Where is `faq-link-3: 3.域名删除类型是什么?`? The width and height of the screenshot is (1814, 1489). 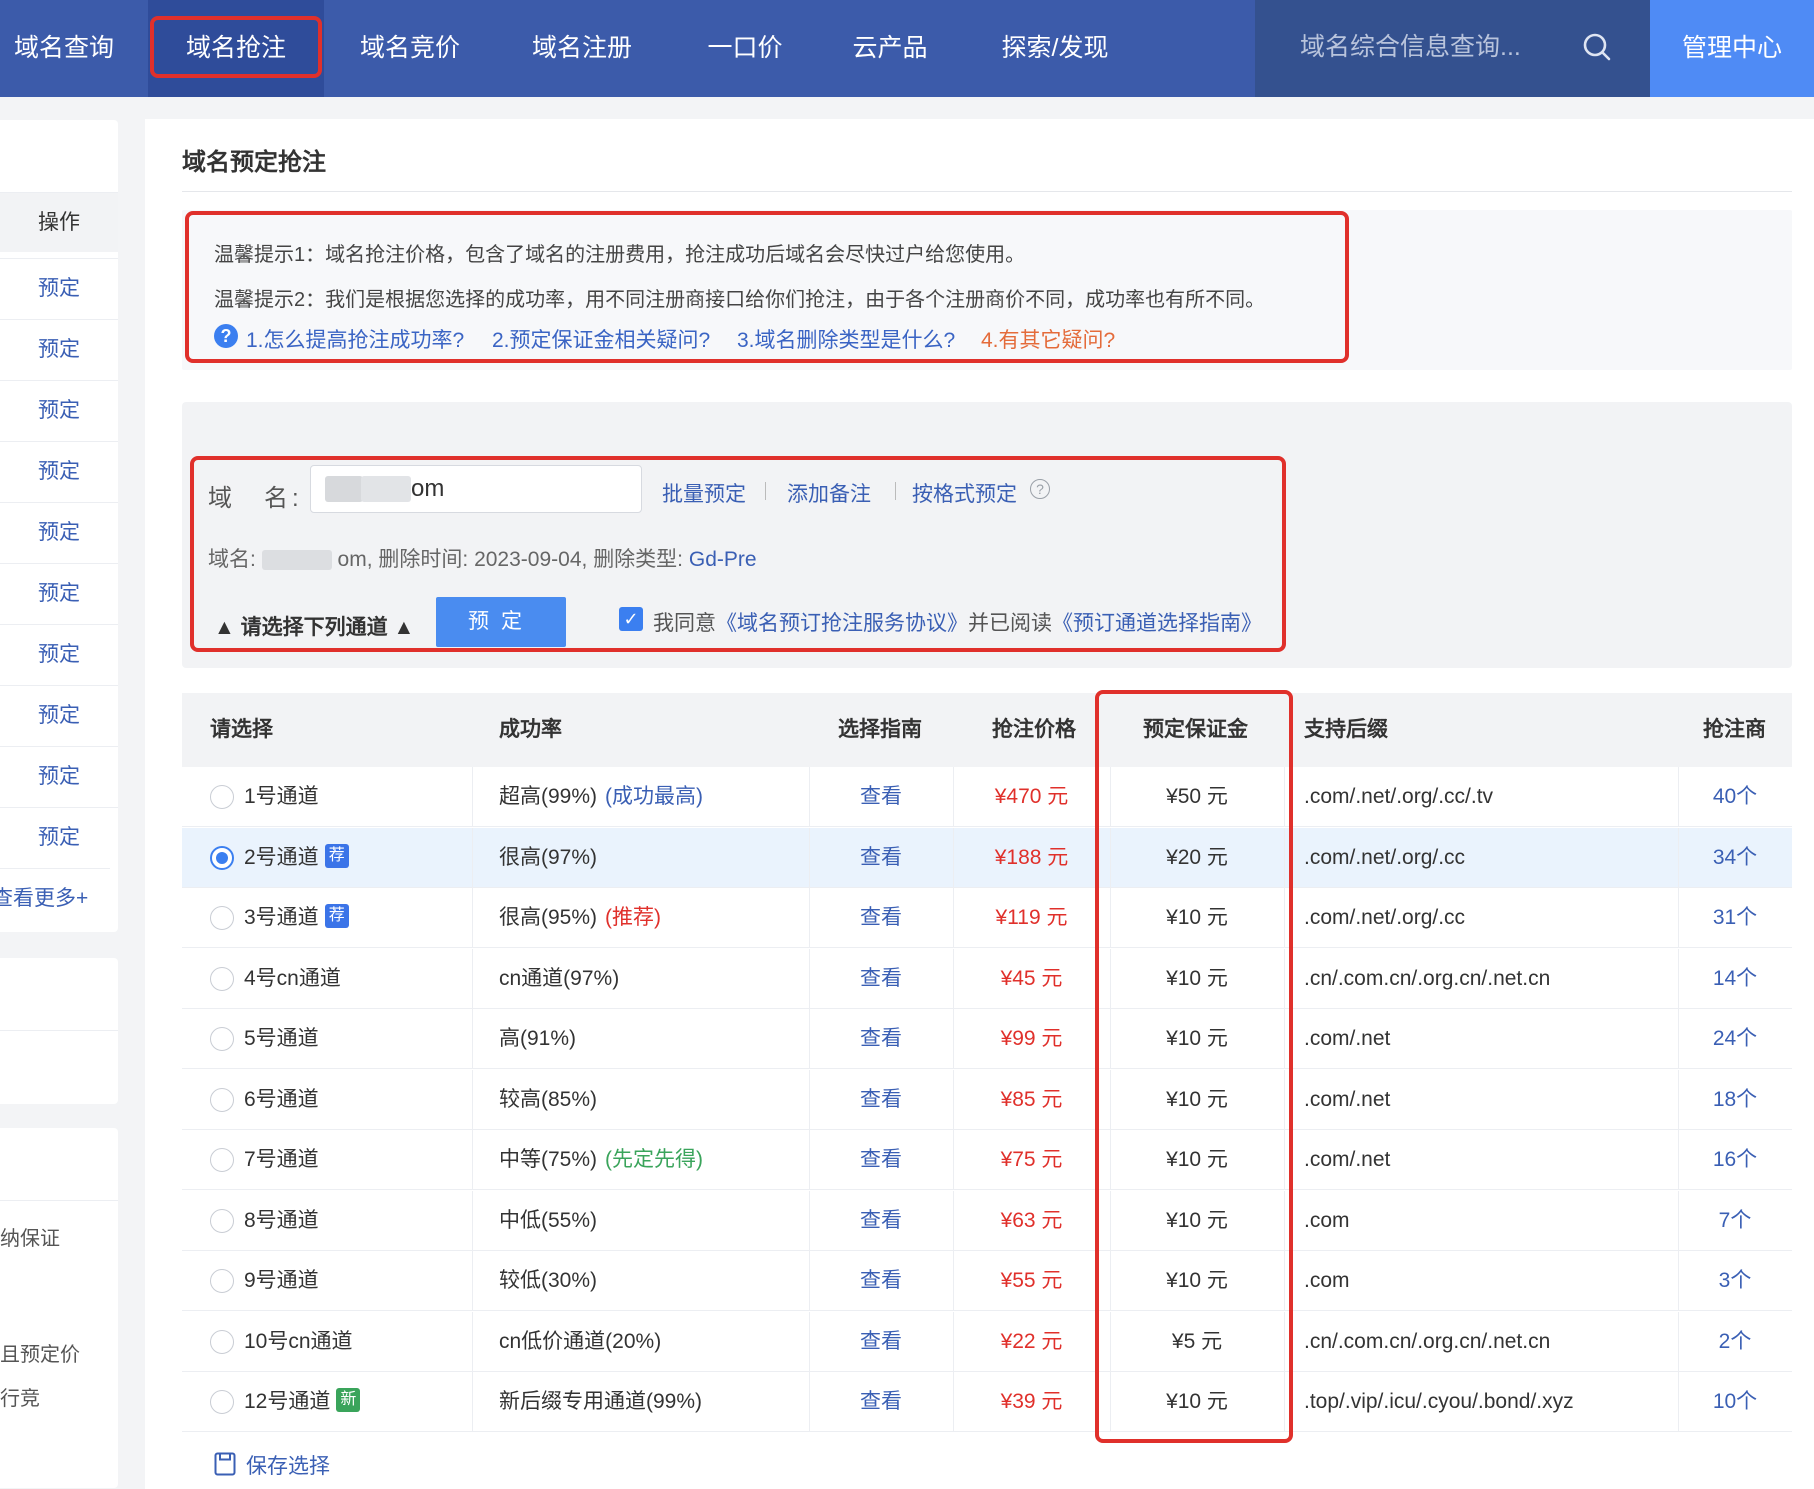 faq-link-3: 3.域名删除类型是什么? is located at coordinates (846, 339).